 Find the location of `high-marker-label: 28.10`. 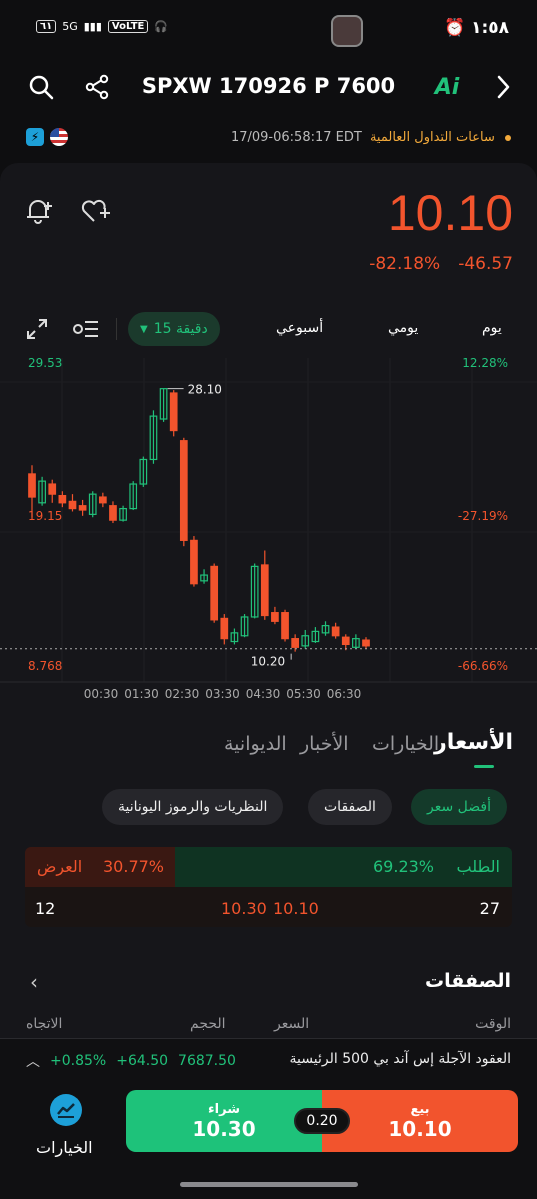

high-marker-label: 28.10 is located at coordinates (205, 390).